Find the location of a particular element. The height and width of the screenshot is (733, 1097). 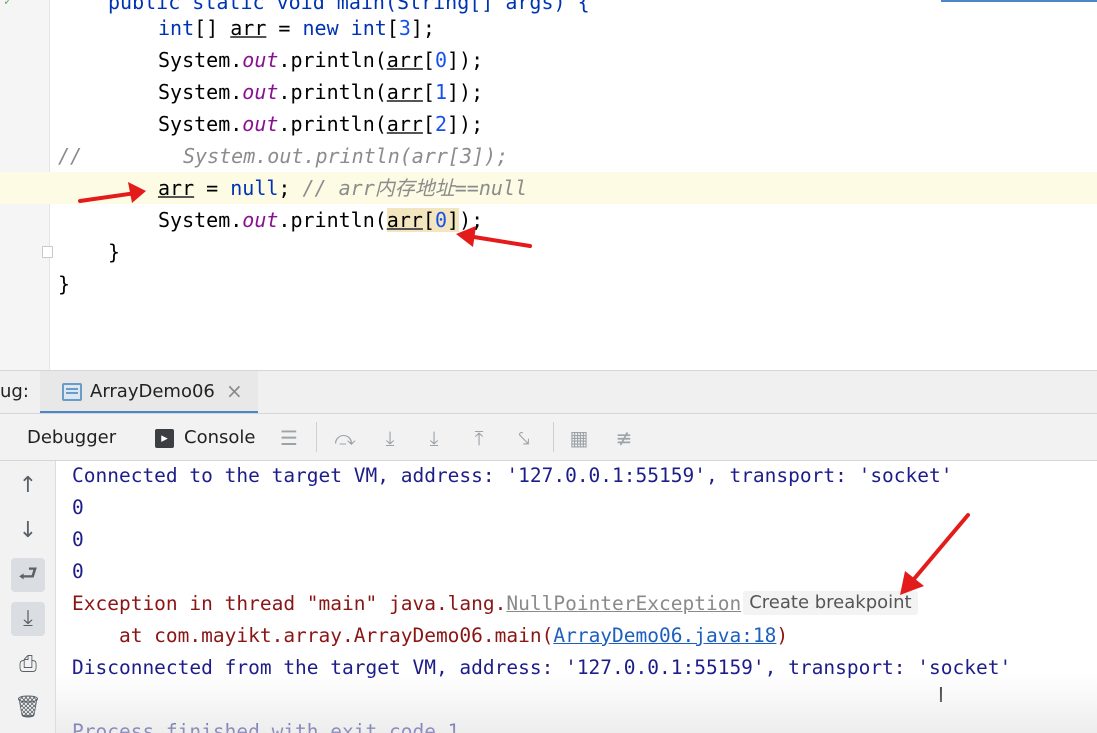

console-line: Process finished with exit code 1 is located at coordinates (266, 726).